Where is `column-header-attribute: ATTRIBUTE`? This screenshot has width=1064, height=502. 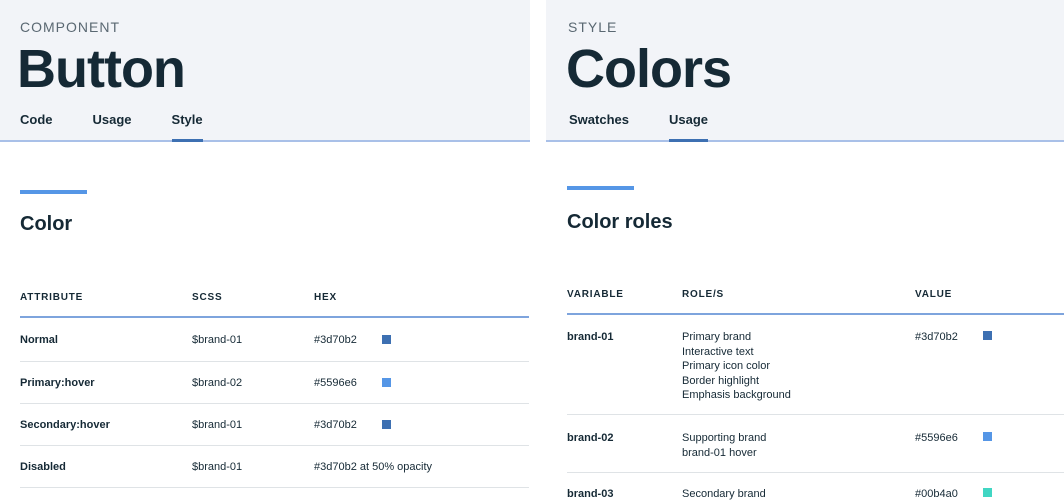
column-header-attribute: ATTRIBUTE is located at coordinates (52, 297).